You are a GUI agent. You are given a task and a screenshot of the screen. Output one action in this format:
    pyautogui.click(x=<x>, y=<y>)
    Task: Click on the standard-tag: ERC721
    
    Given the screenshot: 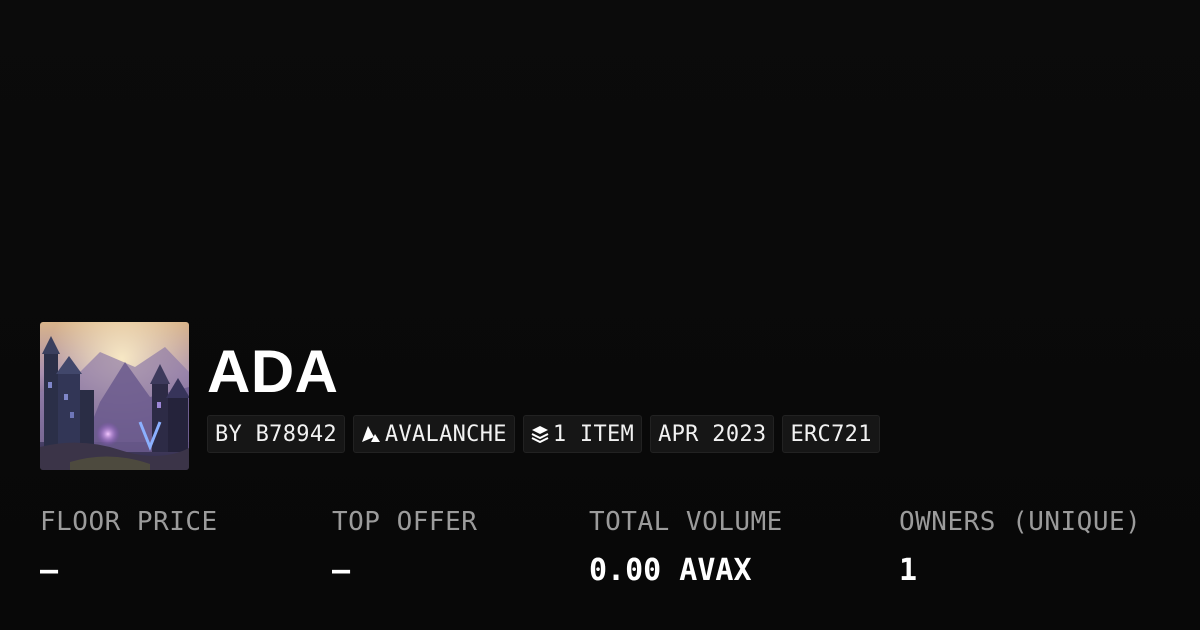 What is the action you would take?
    pyautogui.click(x=831, y=434)
    